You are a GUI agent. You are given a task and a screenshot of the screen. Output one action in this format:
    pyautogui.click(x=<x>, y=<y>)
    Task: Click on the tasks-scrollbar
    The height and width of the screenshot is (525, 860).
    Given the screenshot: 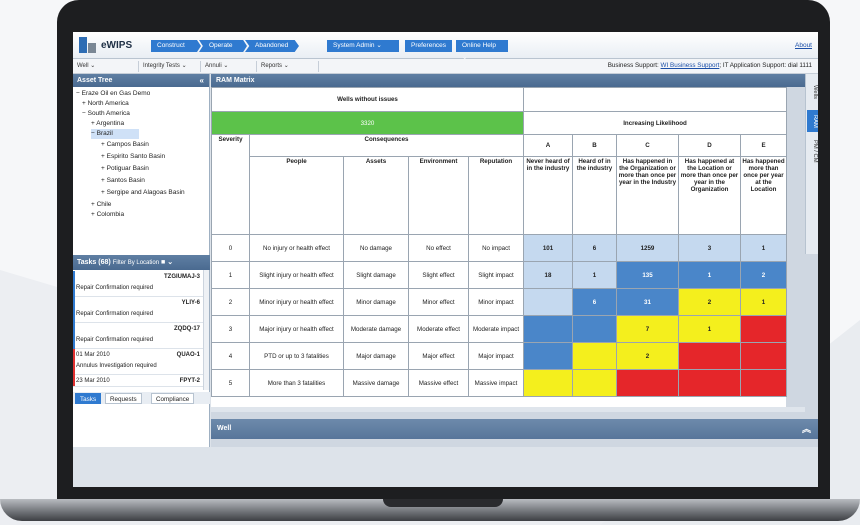 What is the action you would take?
    pyautogui.click(x=206, y=330)
    